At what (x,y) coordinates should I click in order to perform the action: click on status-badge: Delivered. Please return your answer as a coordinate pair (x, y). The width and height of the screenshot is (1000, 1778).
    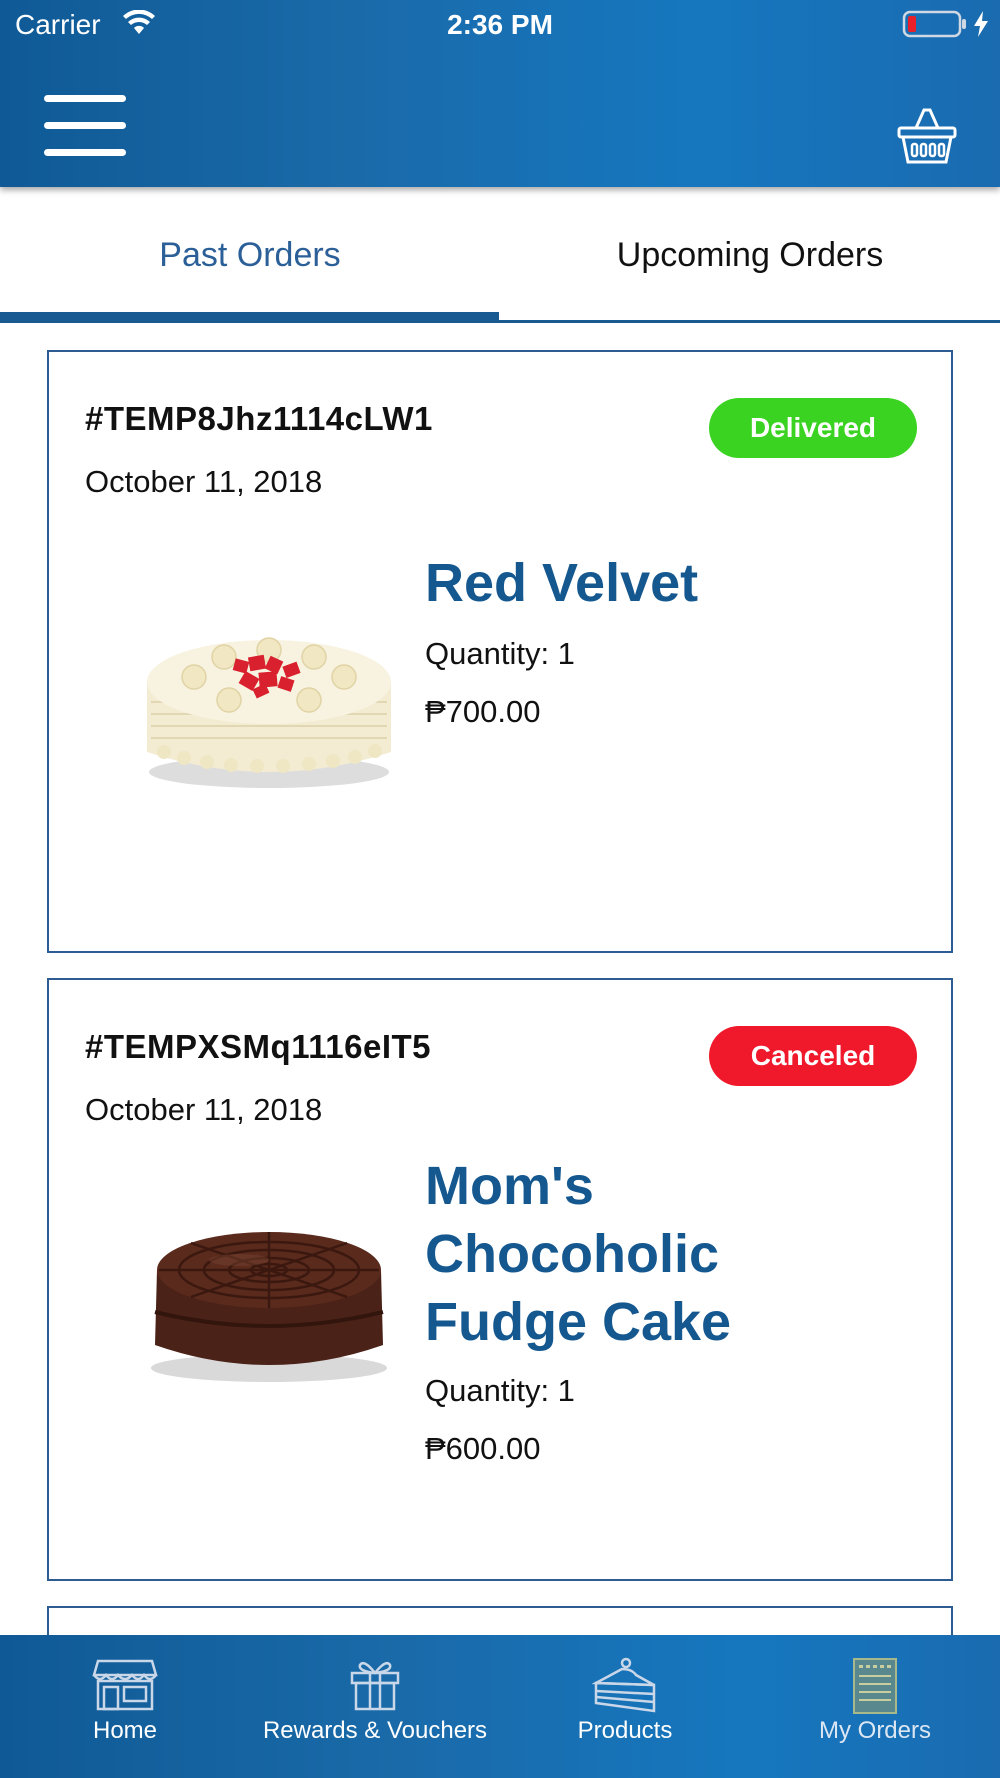
    Looking at the image, I should click on (813, 428).